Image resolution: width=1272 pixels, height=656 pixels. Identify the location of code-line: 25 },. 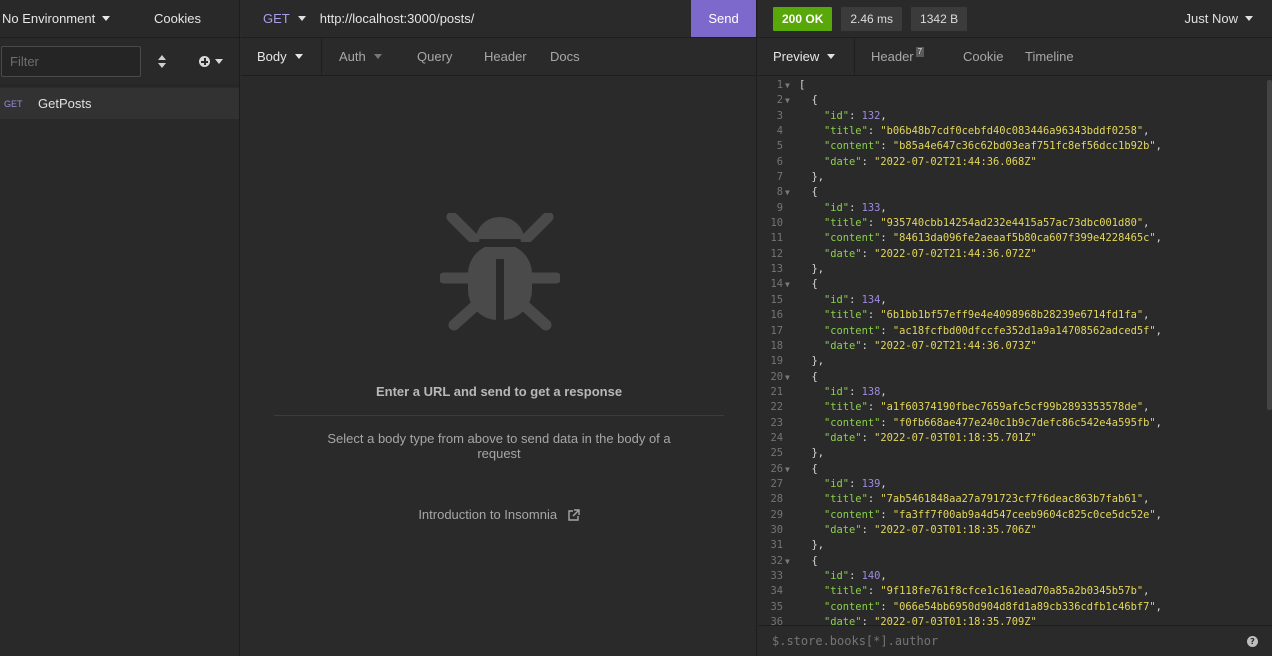
(1015, 453).